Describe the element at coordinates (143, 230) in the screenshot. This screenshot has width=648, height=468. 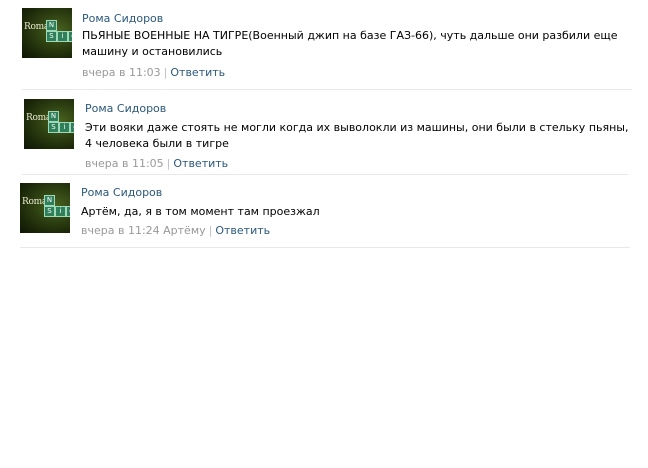
I see `comment-timestamp: вчера в 11:24 Артёму` at that location.